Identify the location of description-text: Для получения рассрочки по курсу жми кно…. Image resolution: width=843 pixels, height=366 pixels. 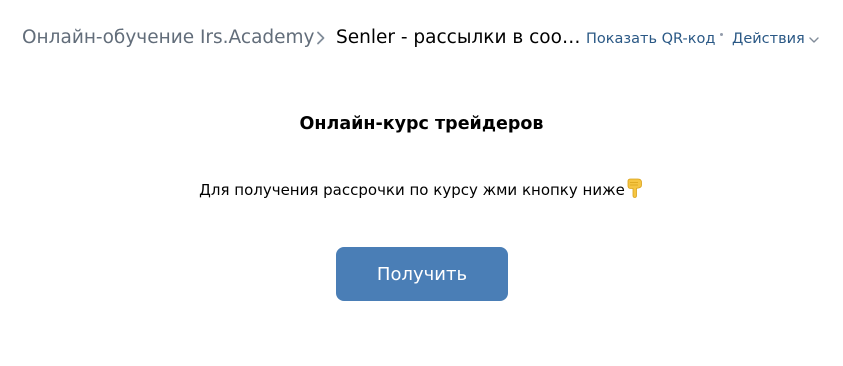
(412, 190).